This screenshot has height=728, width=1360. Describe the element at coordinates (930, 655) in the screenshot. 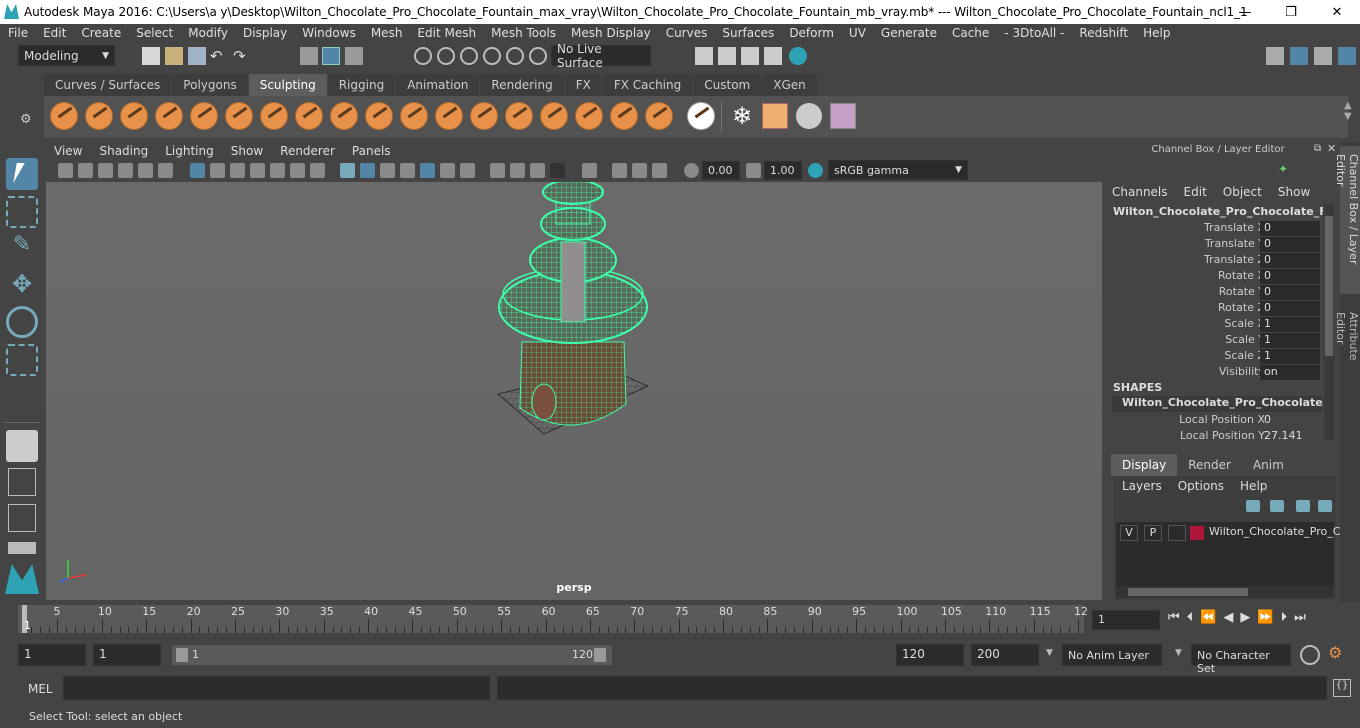

I see `playback-end-field: 120` at that location.